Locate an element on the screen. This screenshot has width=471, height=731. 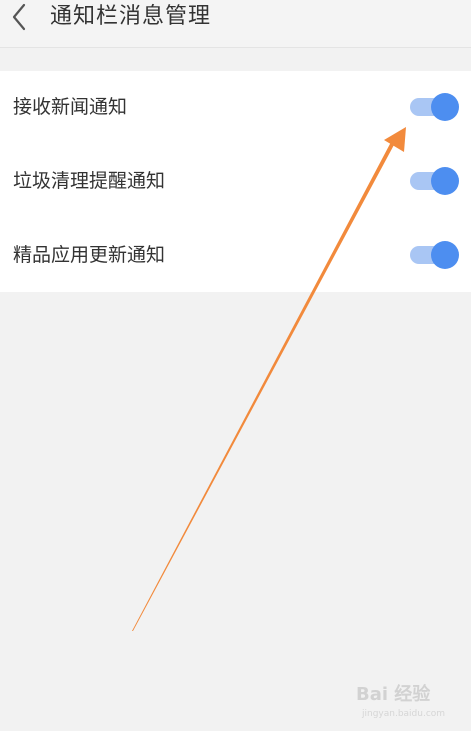
setting-label: 接收新闻通知 is located at coordinates (70, 107).